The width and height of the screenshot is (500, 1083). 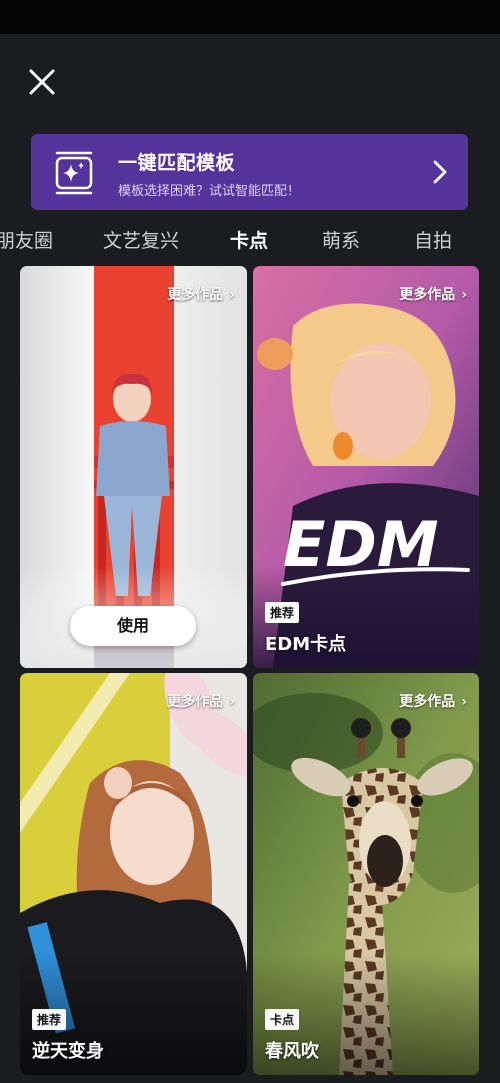 I want to click on tab-cute: 萌系, so click(x=341, y=239).